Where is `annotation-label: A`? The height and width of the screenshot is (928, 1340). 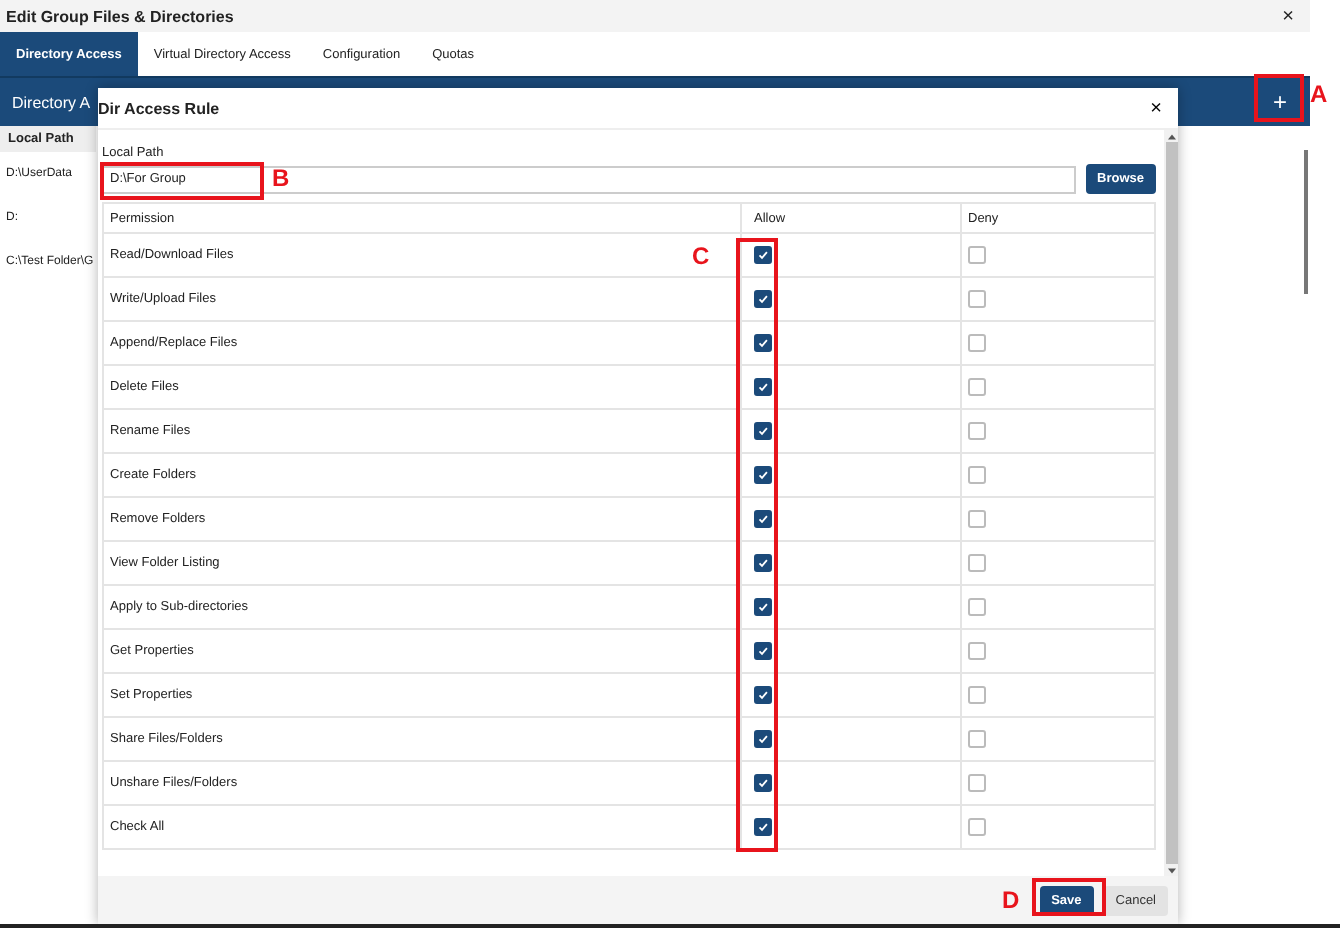 annotation-label: A is located at coordinates (1319, 94).